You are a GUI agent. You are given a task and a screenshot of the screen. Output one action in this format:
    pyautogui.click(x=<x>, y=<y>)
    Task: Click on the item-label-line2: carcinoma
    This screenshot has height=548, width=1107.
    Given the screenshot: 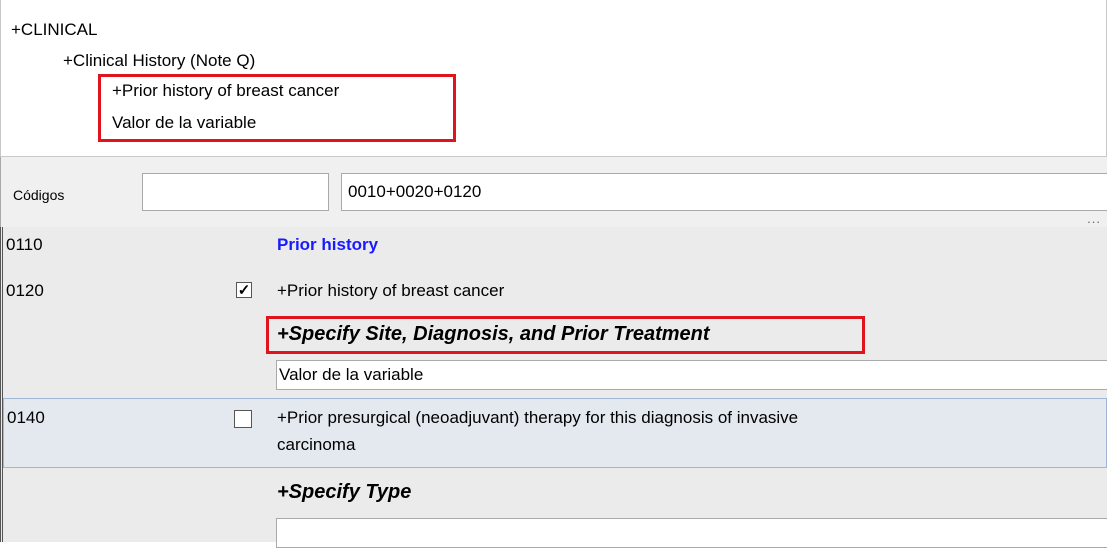 What is the action you would take?
    pyautogui.click(x=316, y=444)
    